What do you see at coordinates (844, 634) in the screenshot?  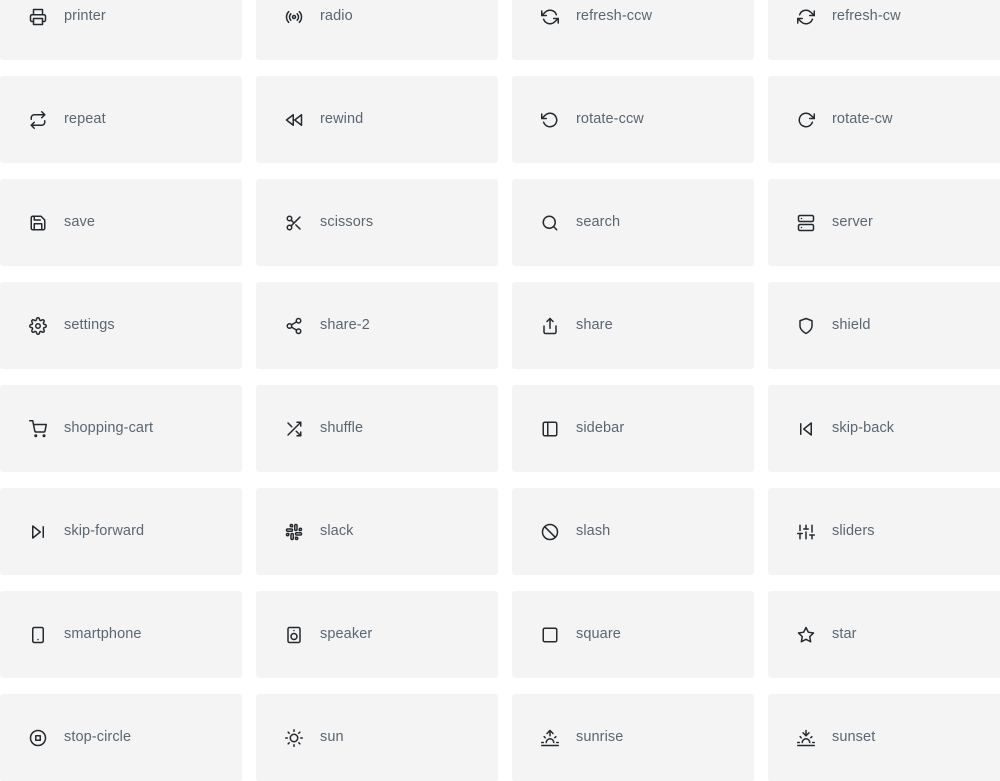 I see `icon-label: star` at bounding box center [844, 634].